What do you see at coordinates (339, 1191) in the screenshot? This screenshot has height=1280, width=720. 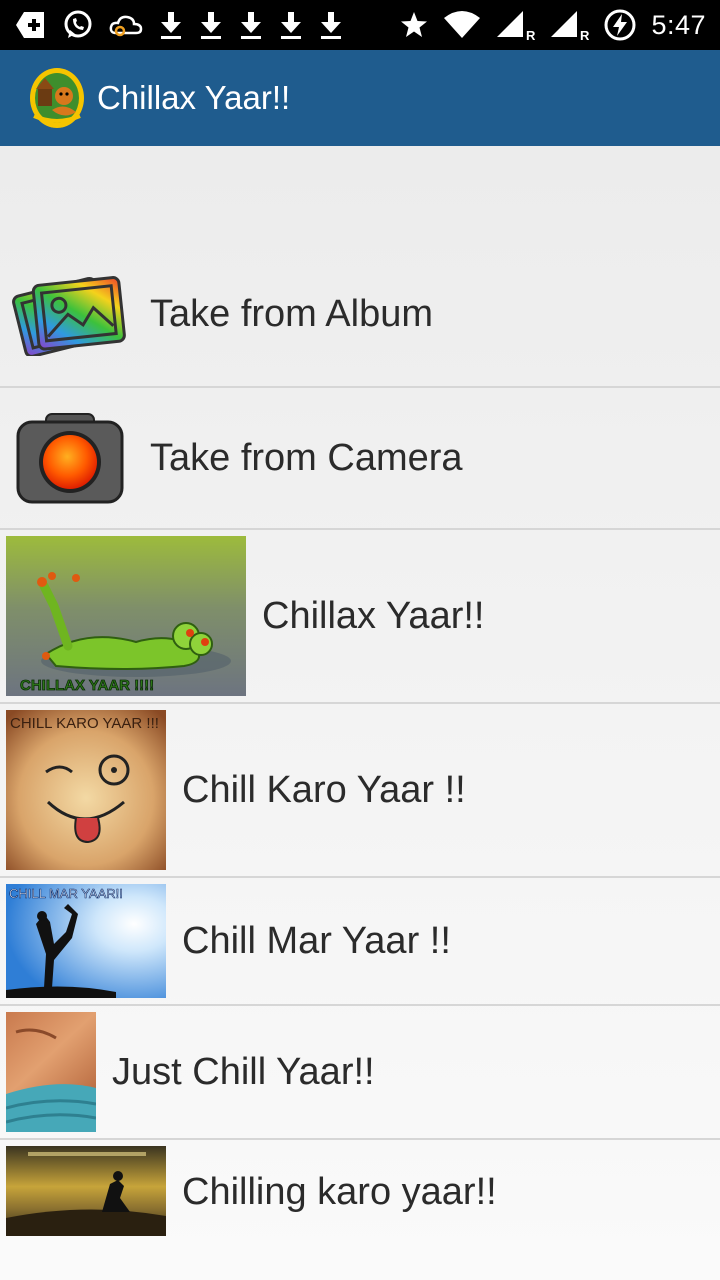 I see `list-item-label: Chilling karo yaar!!` at bounding box center [339, 1191].